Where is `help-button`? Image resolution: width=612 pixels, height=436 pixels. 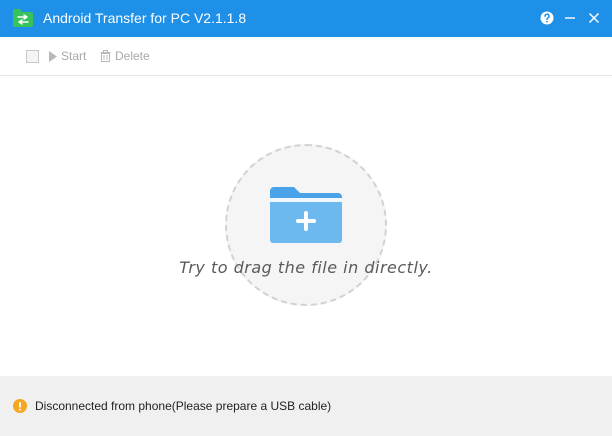 help-button is located at coordinates (547, 18).